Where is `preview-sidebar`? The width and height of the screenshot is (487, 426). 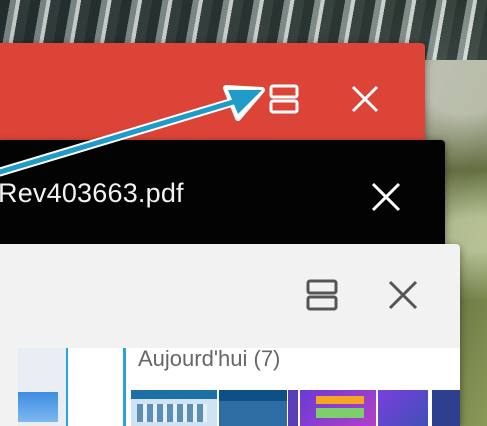
preview-sidebar is located at coordinates (43, 387).